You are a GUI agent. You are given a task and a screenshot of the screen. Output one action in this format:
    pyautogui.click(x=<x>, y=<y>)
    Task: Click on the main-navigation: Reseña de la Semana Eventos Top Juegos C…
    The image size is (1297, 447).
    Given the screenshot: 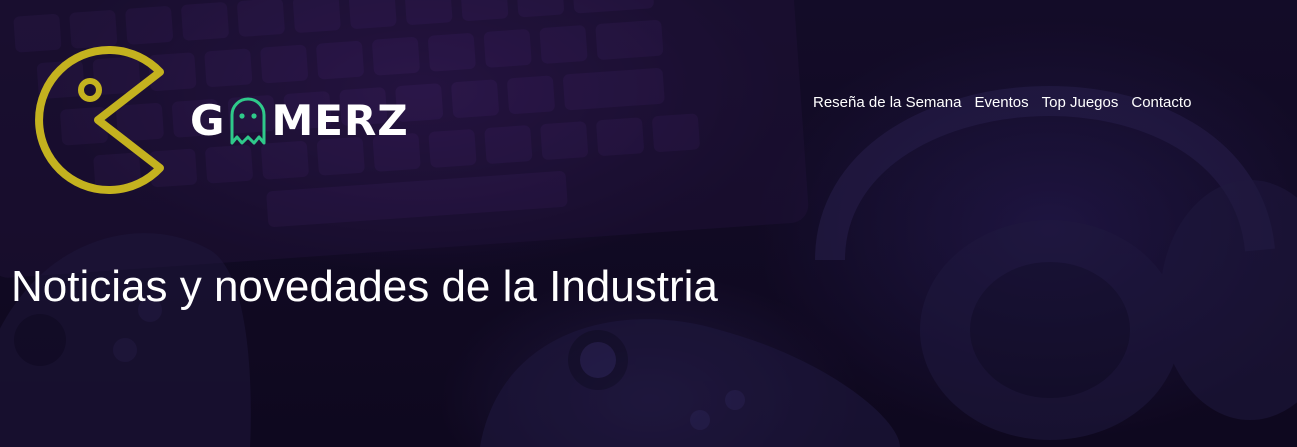 What is the action you would take?
    pyautogui.click(x=1002, y=102)
    